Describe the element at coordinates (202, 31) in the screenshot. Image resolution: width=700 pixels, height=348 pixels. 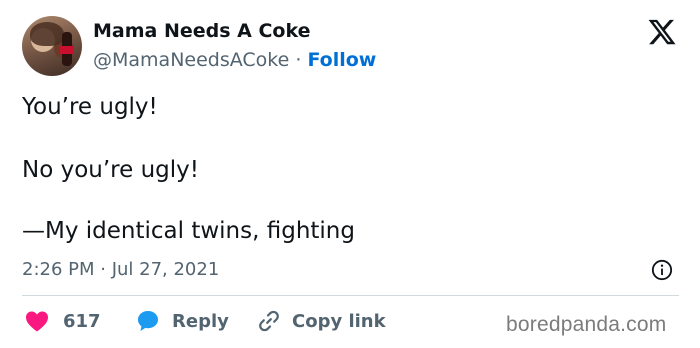
I see `author-display-name: Mama Needs A Coke` at that location.